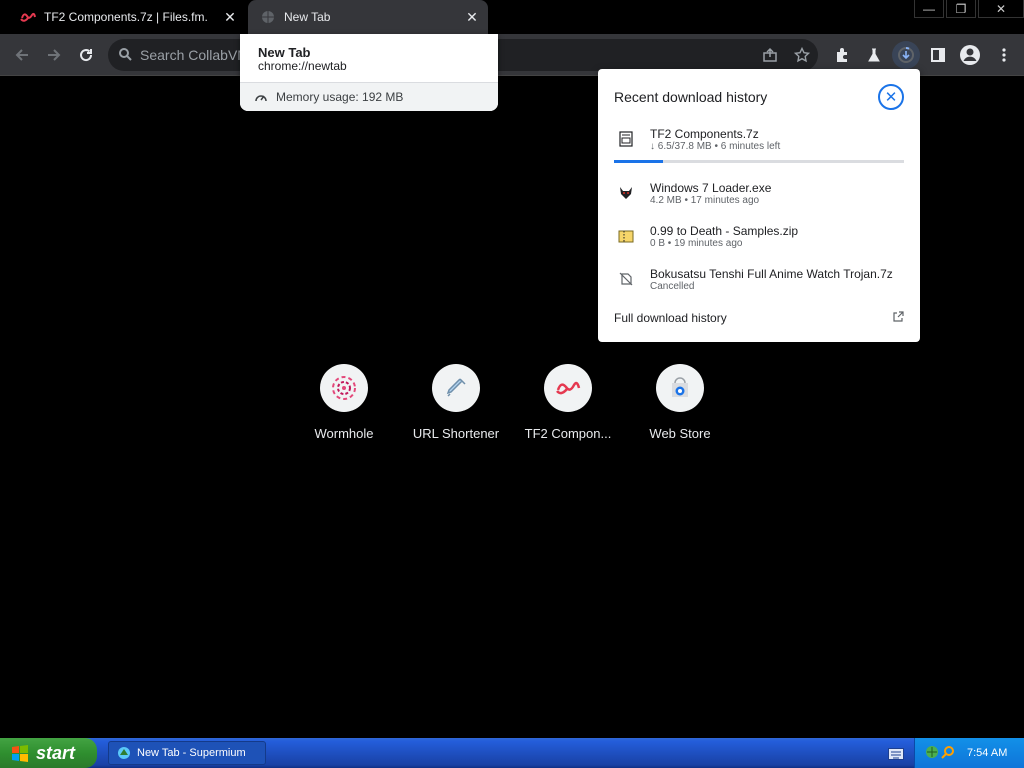 This screenshot has width=1024, height=768. Describe the element at coordinates (961, 9) in the screenshot. I see `restore-button: ❐` at that location.